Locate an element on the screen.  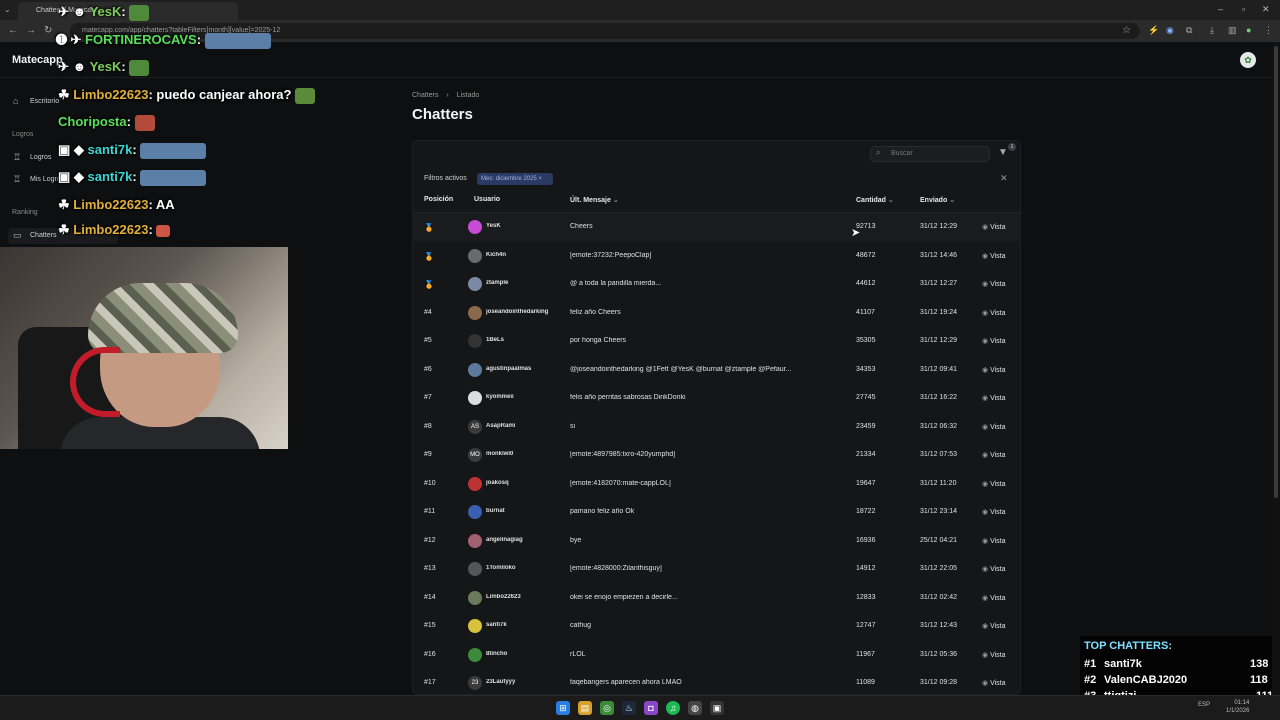
sidebar-icon: ▥ is located at coordinates (1232, 30).